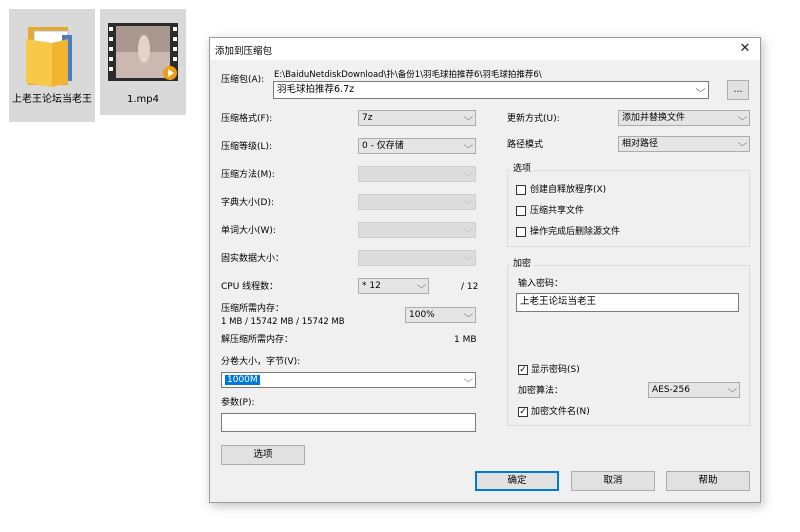 The width and height of the screenshot is (800, 532). What do you see at coordinates (422, 315) in the screenshot?
I see `memory-percent-value: 100%` at bounding box center [422, 315].